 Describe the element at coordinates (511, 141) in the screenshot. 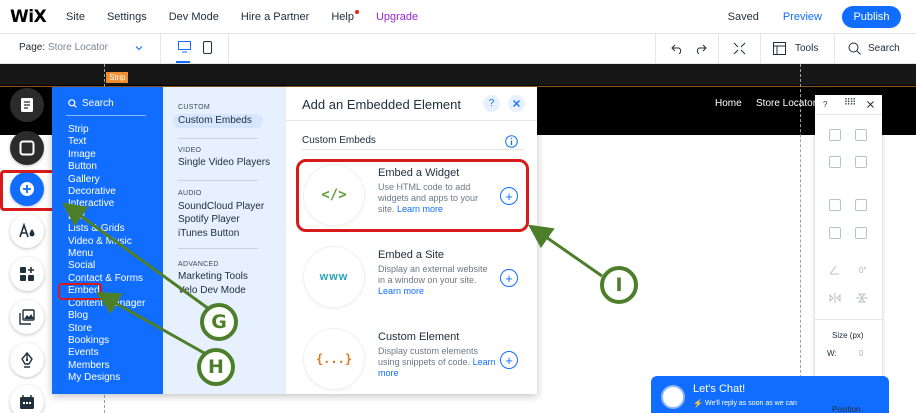

I see `info-icon` at that location.